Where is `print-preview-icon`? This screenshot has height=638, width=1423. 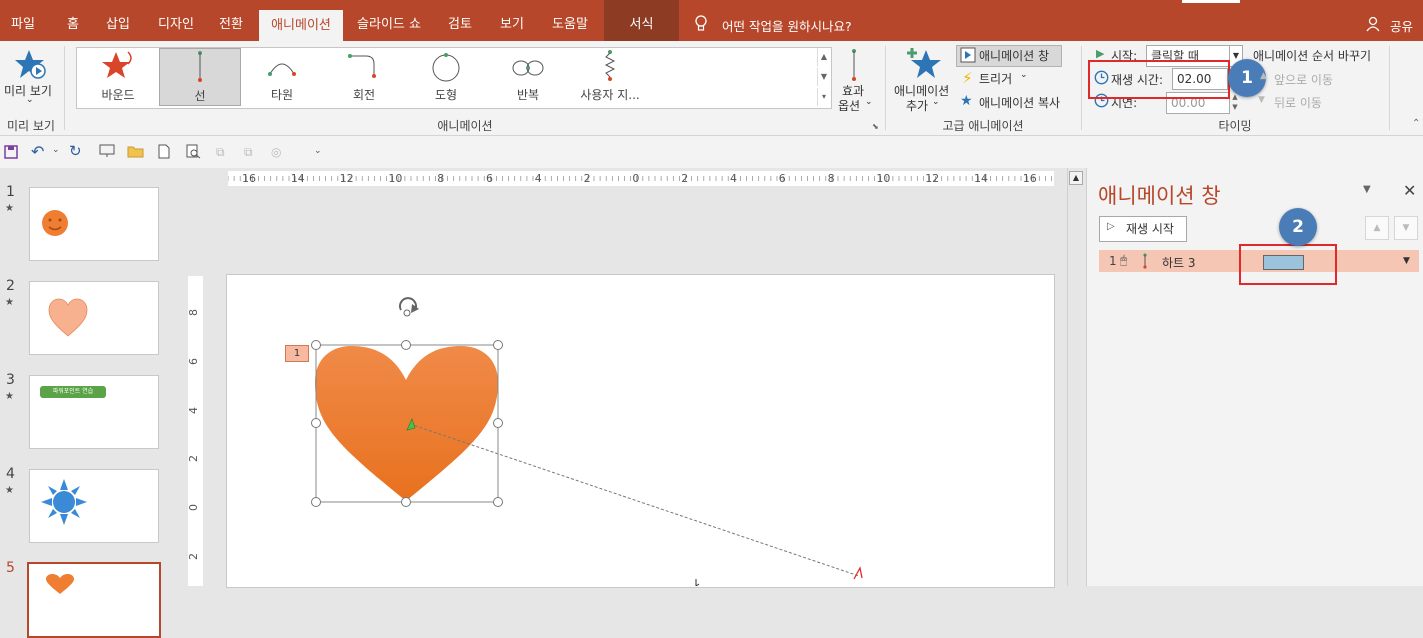
print-preview-icon is located at coordinates (193, 153).